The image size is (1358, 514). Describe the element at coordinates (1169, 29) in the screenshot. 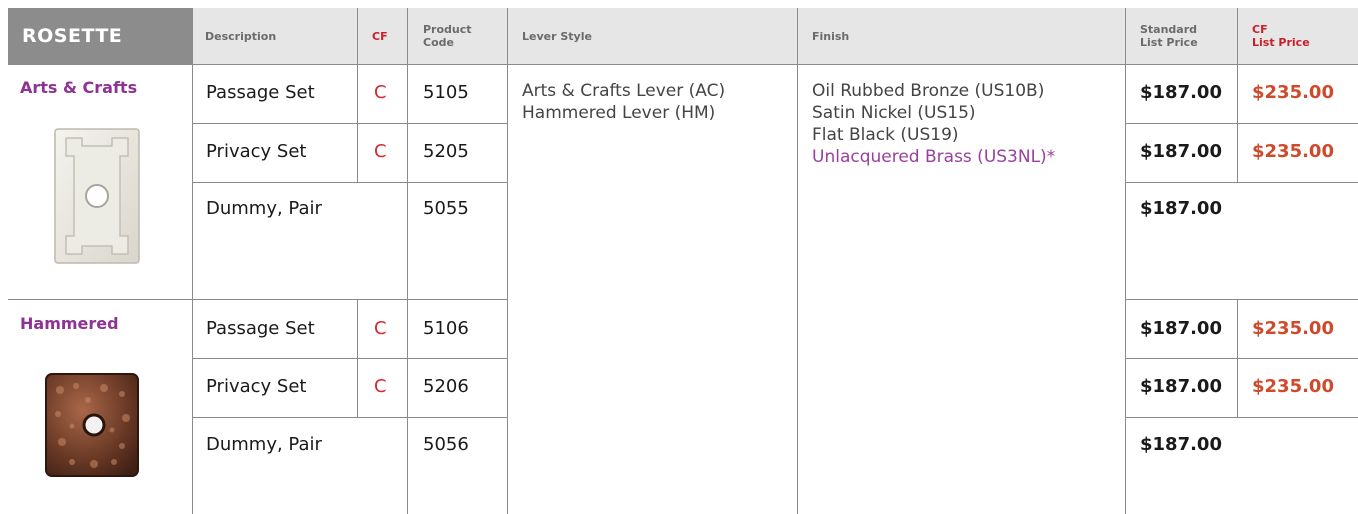

I see `header-standard-price-line1: Standard` at that location.